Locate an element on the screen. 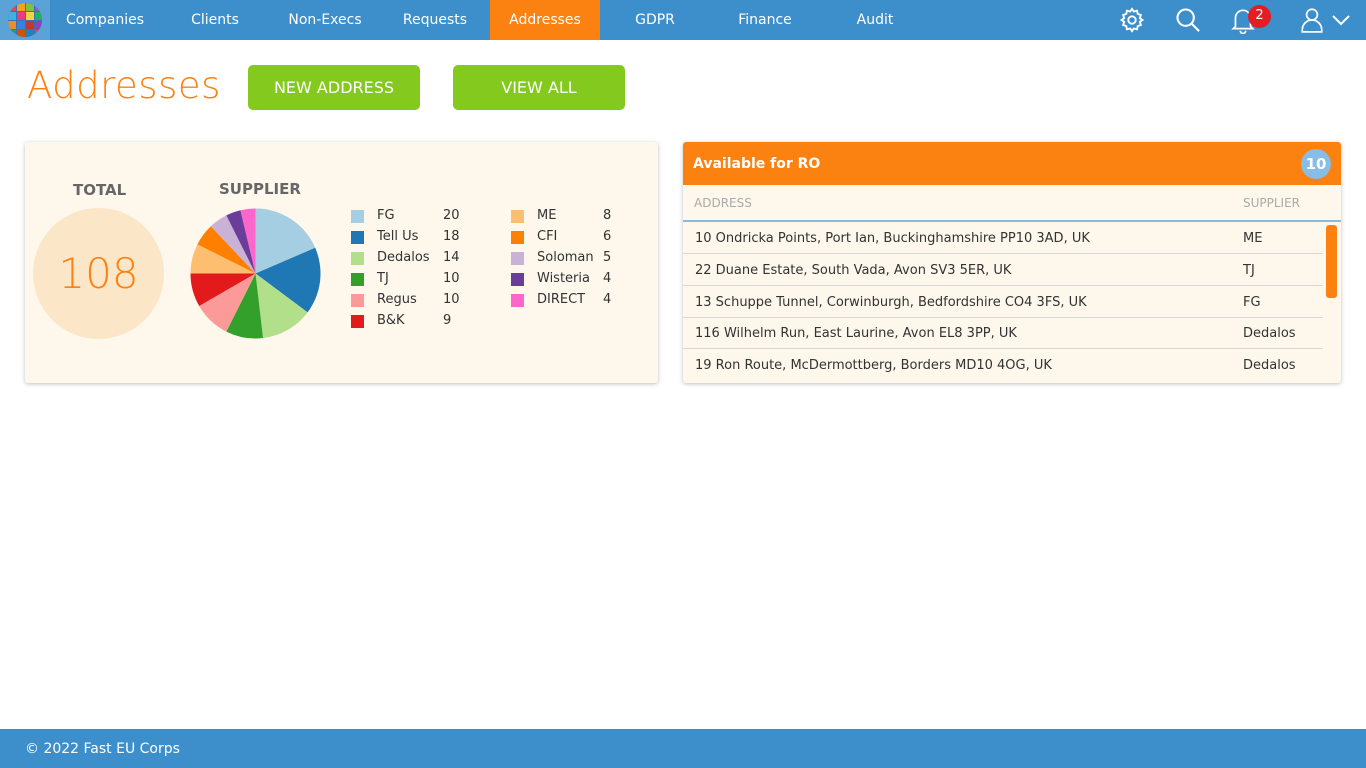 This screenshot has width=1366, height=768. legend-label: B&K is located at coordinates (391, 320).